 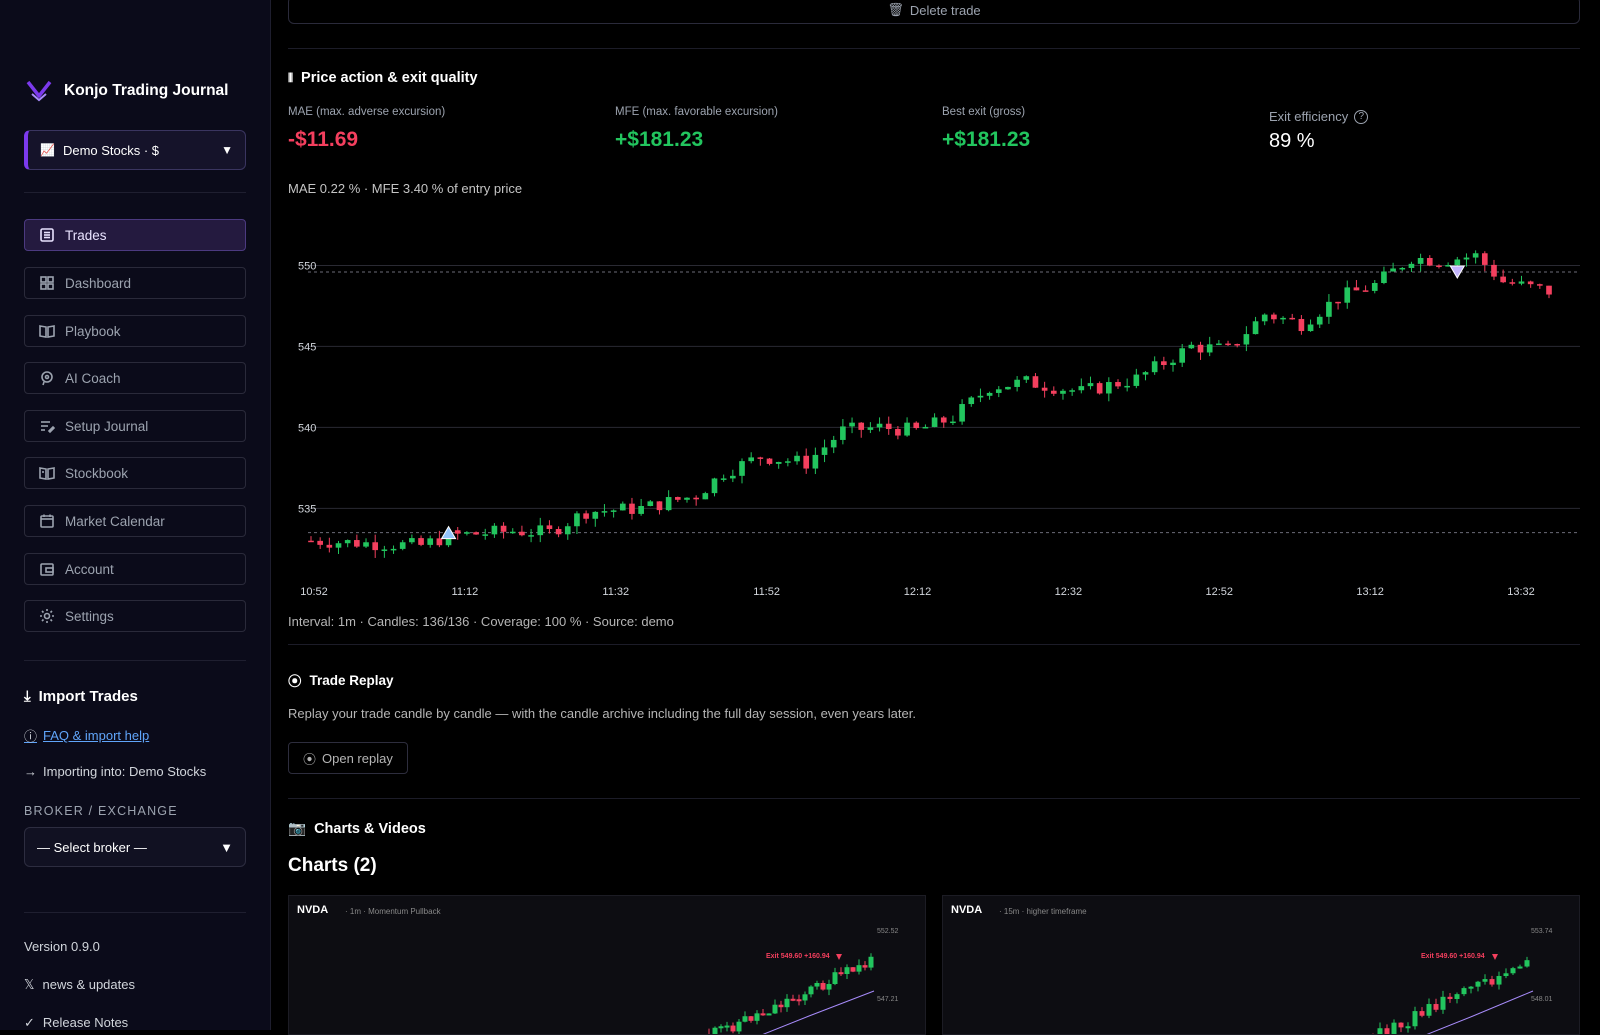 What do you see at coordinates (135, 616) in the screenshot?
I see `sidebar-item-settings: Settings` at bounding box center [135, 616].